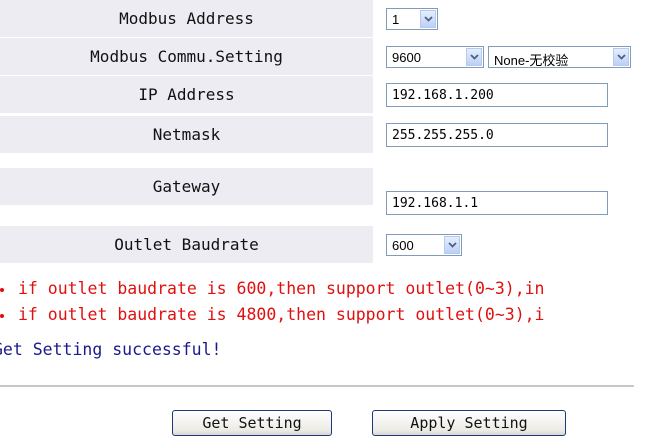  Describe the element at coordinates (186, 57) in the screenshot. I see `modbus-commu-label: Modbus Commu.Setting` at that location.